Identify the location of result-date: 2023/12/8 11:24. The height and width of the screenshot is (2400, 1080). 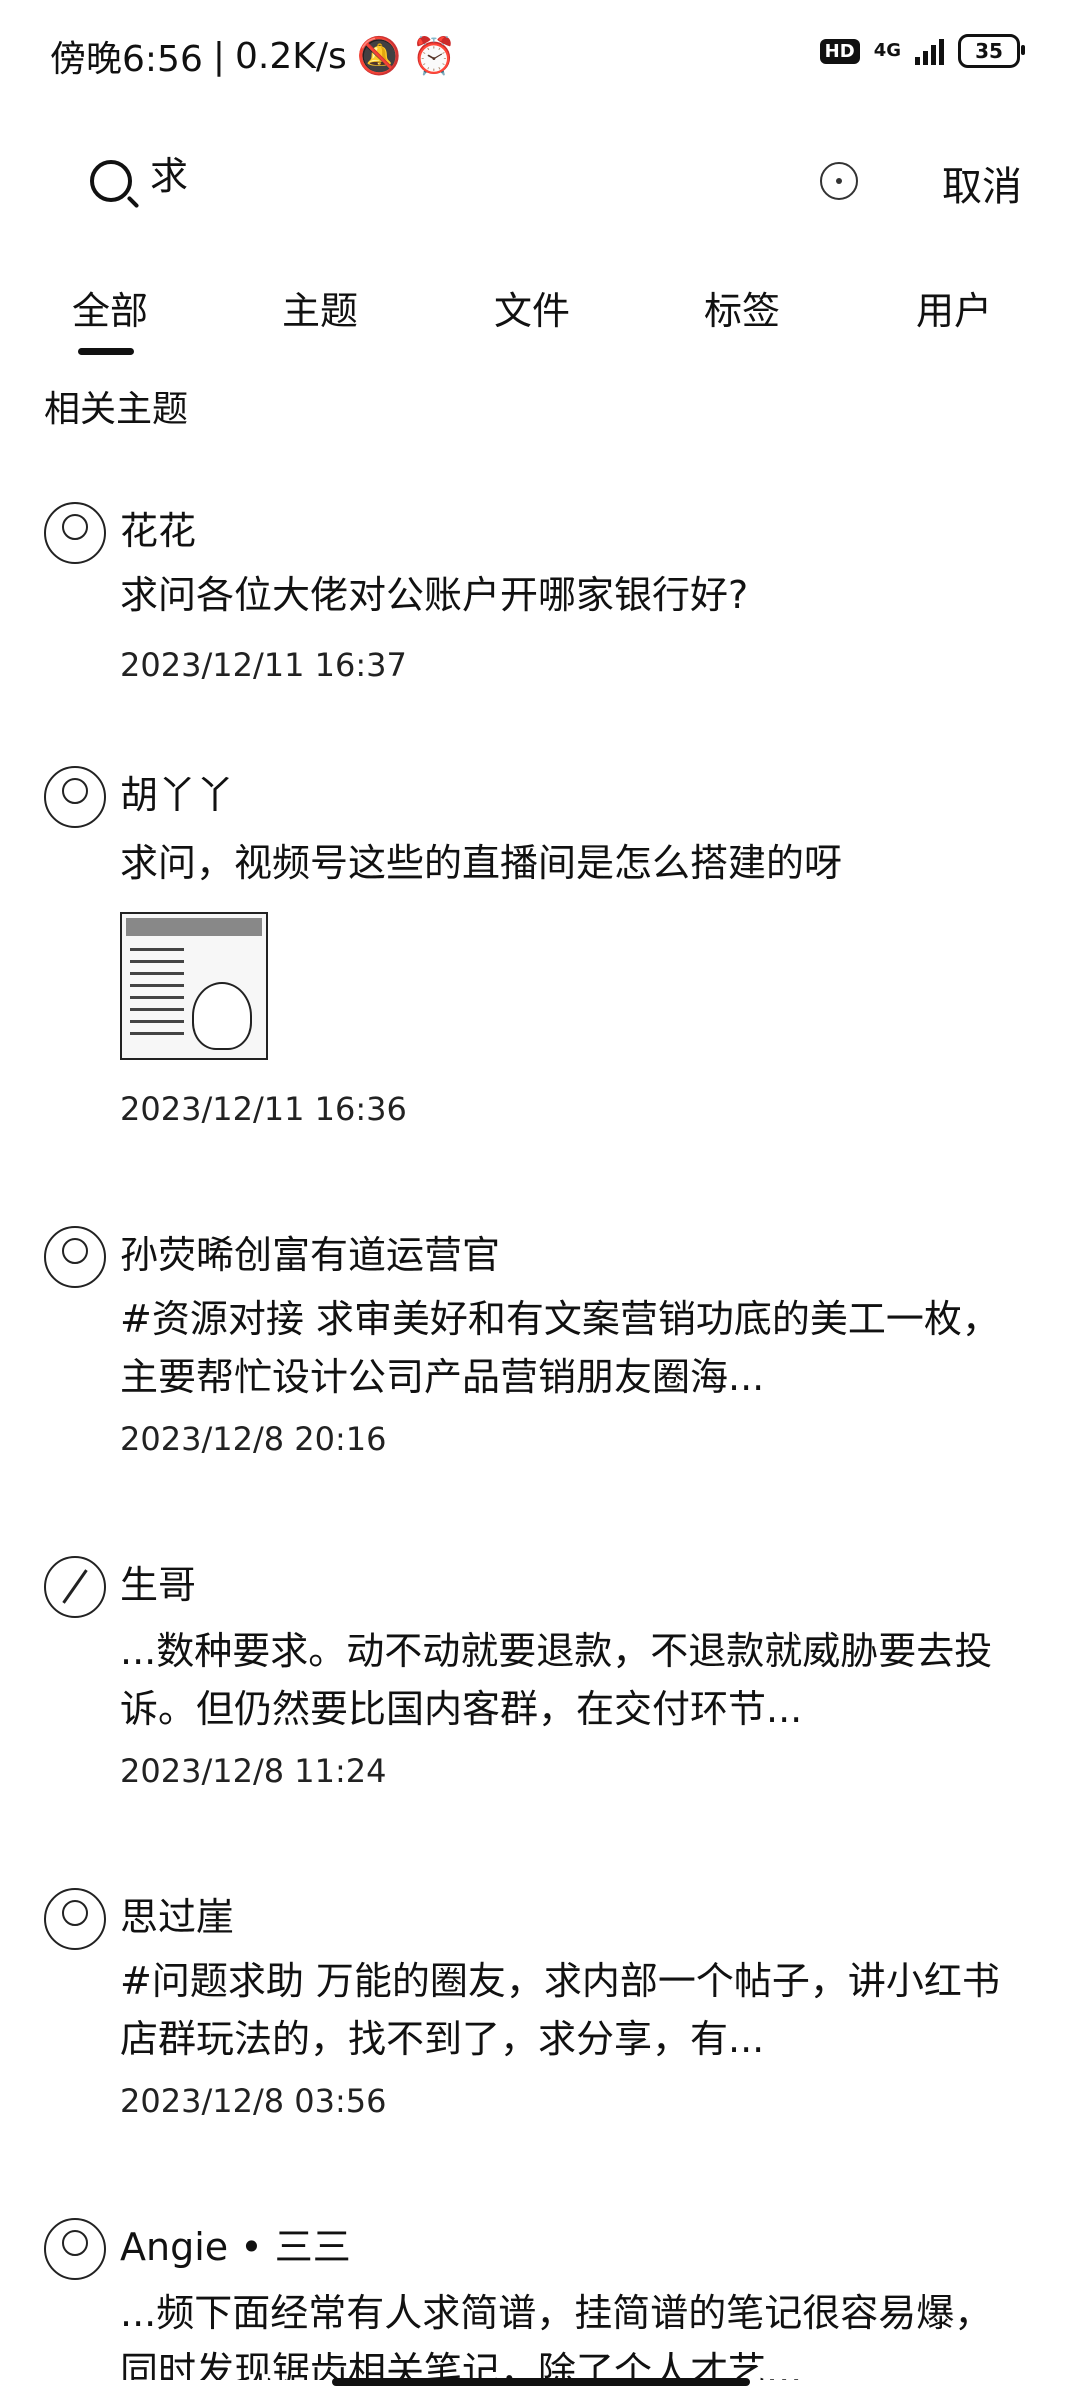
(253, 1771).